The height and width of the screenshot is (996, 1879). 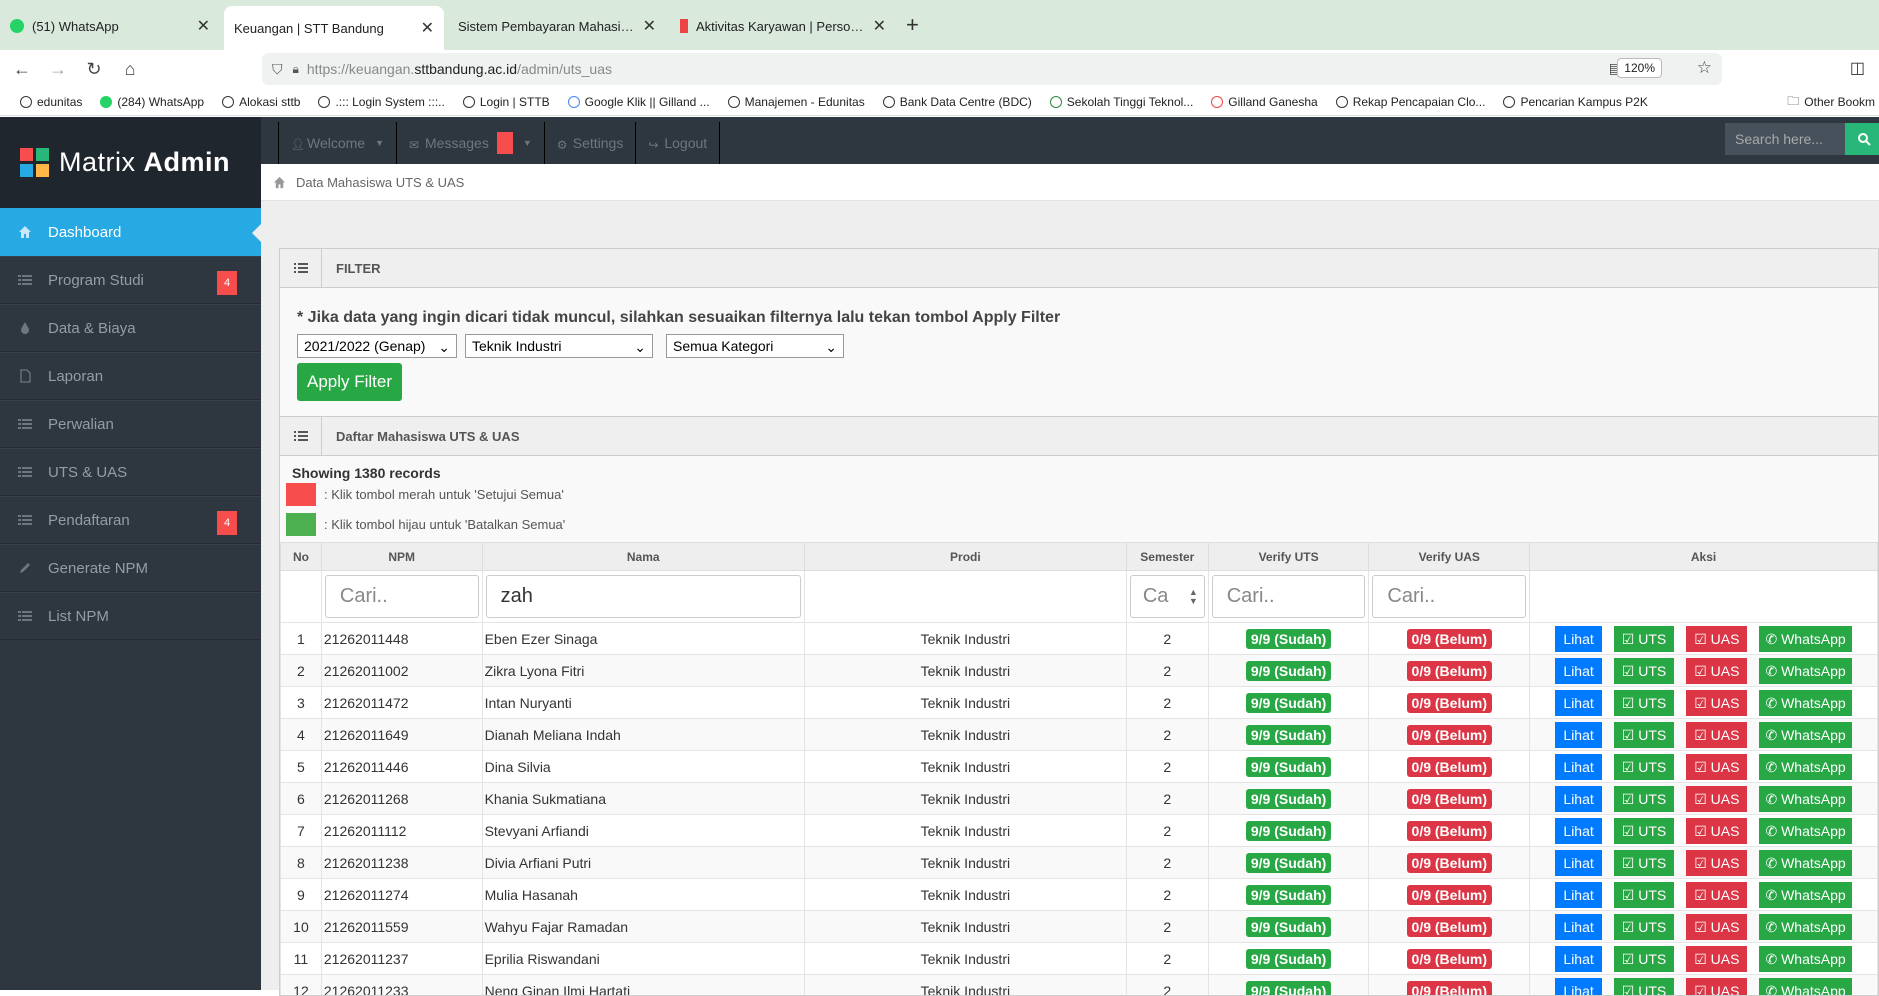 What do you see at coordinates (1289, 596) in the screenshot?
I see `uts-search-input: Cari..` at bounding box center [1289, 596].